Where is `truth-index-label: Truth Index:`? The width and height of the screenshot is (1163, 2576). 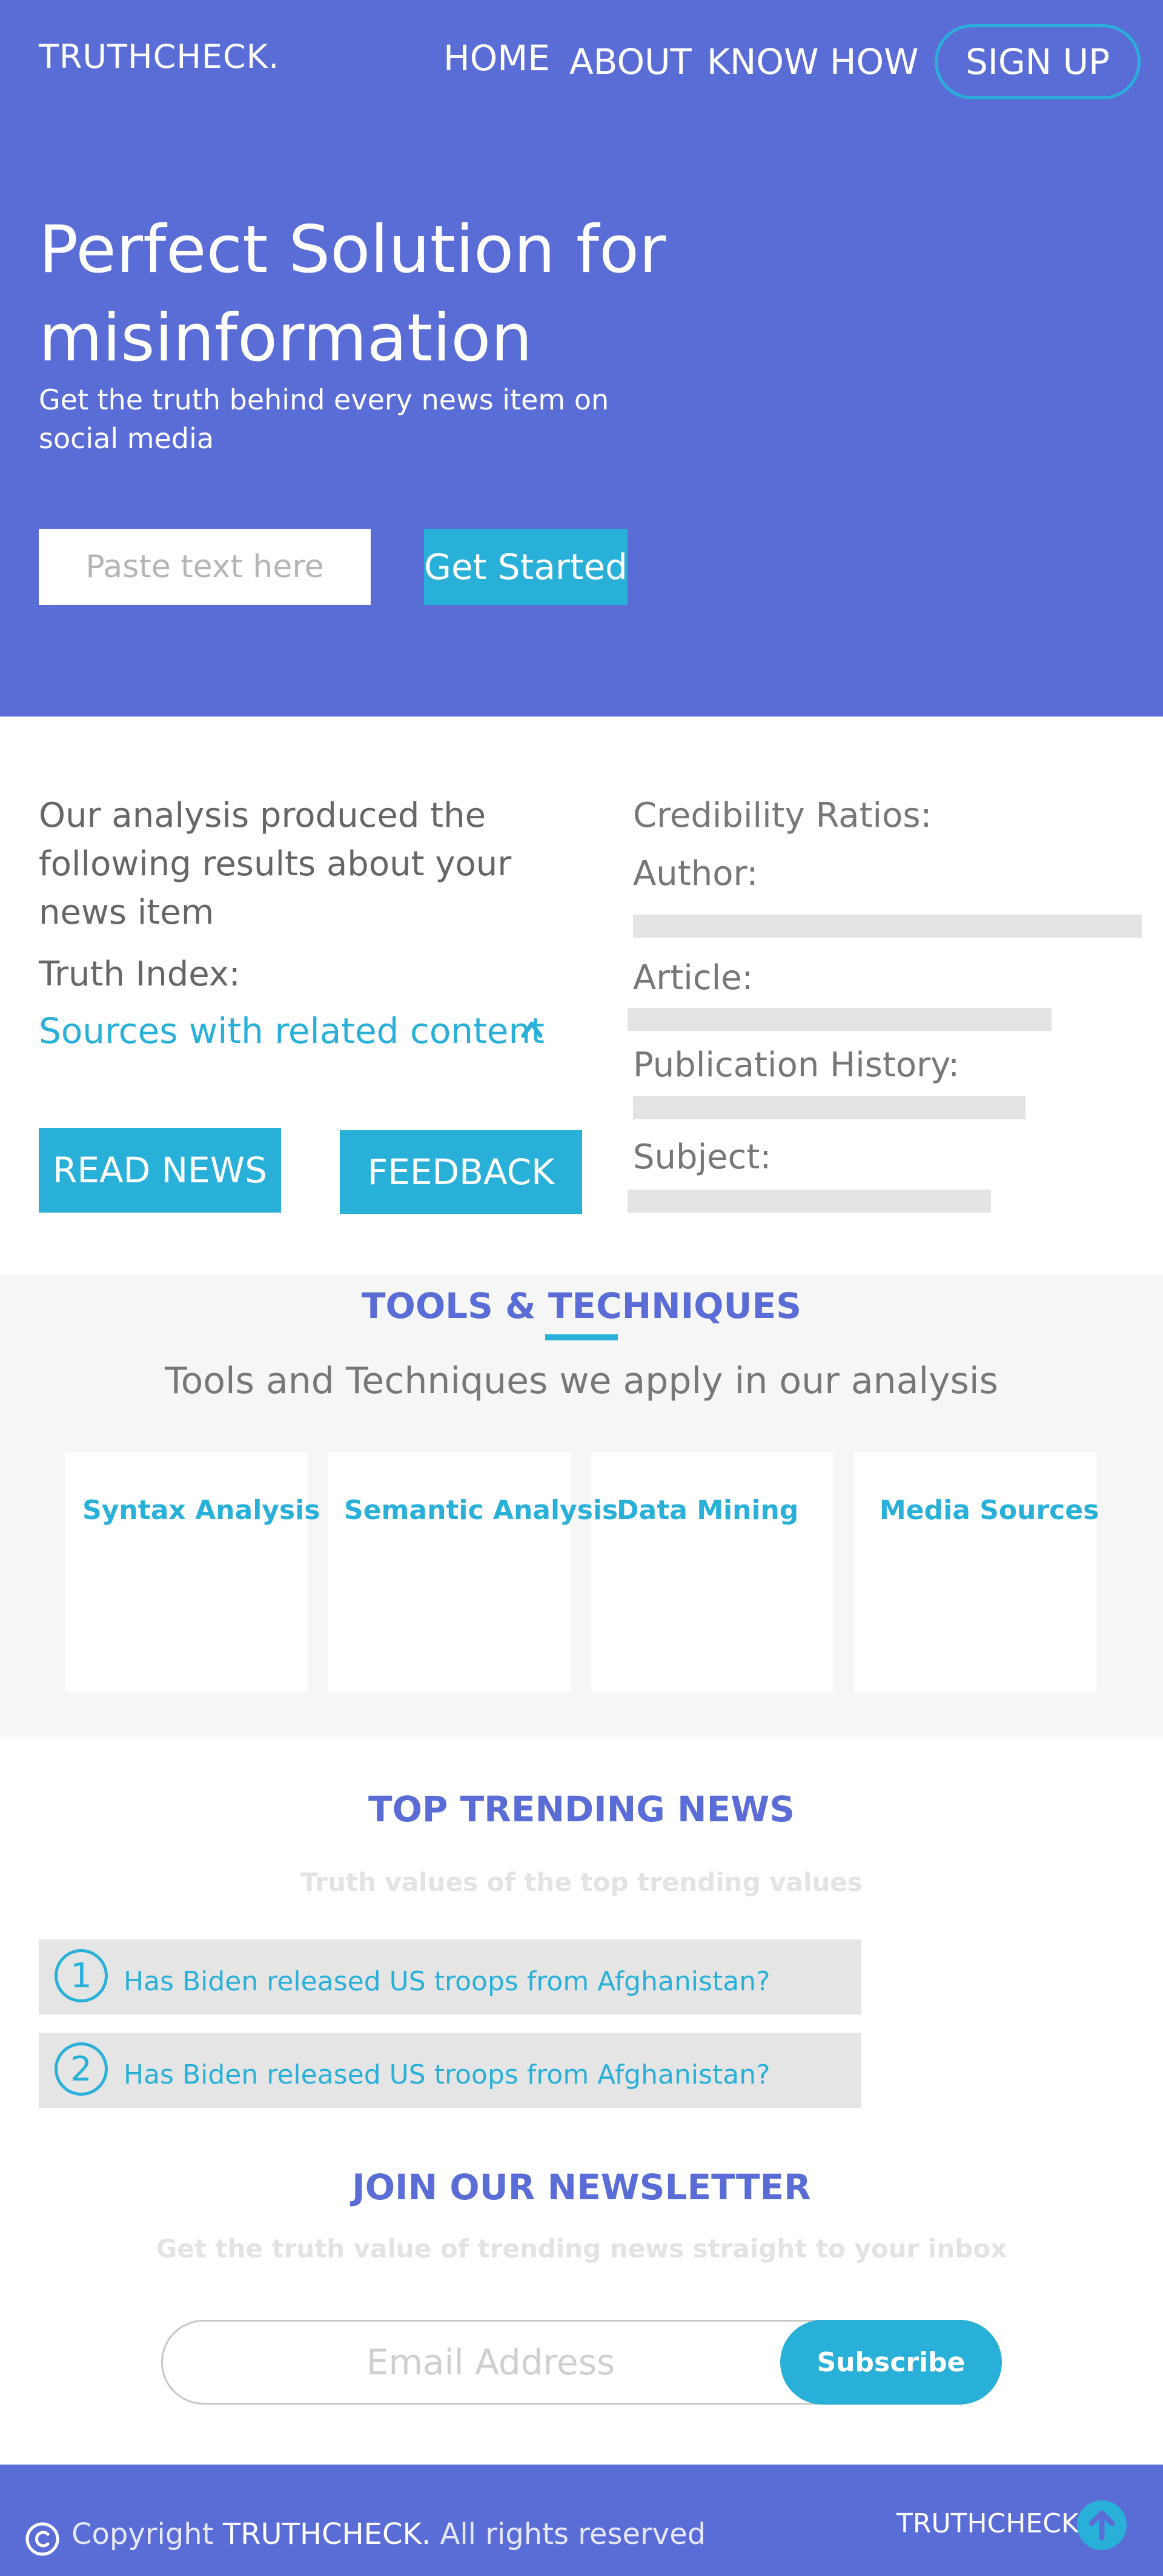 truth-index-label: Truth Index: is located at coordinates (139, 974).